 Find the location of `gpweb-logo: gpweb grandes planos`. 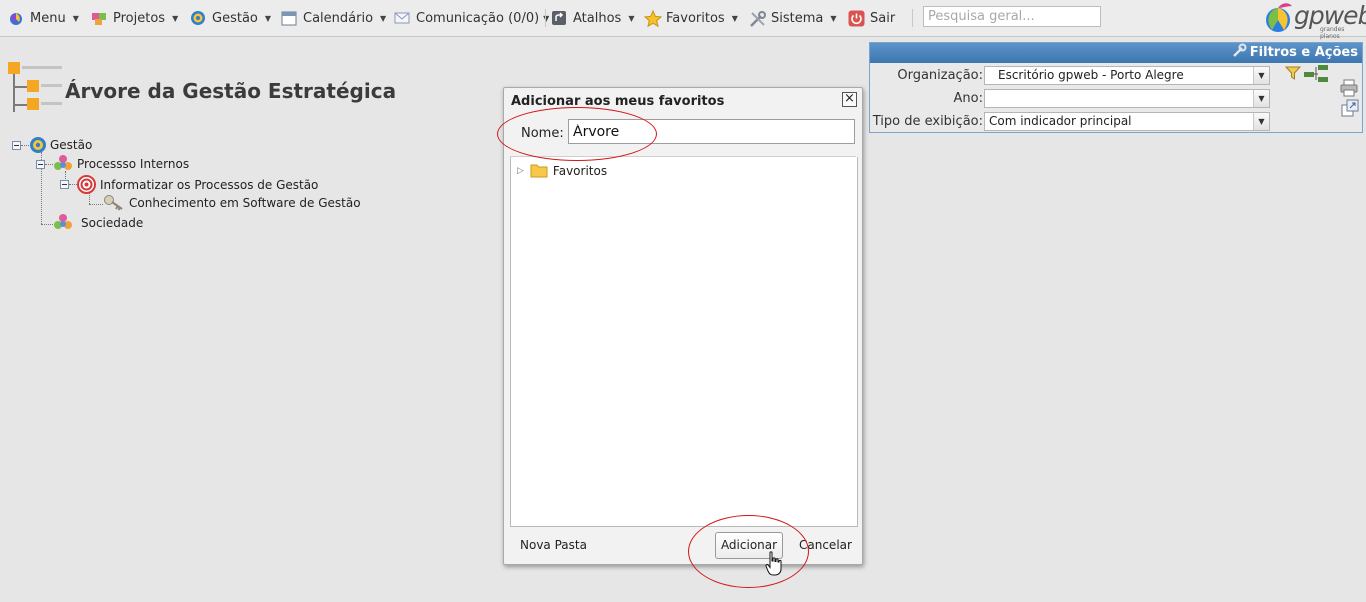

gpweb-logo: gpweb grandes planos is located at coordinates (1314, 20).